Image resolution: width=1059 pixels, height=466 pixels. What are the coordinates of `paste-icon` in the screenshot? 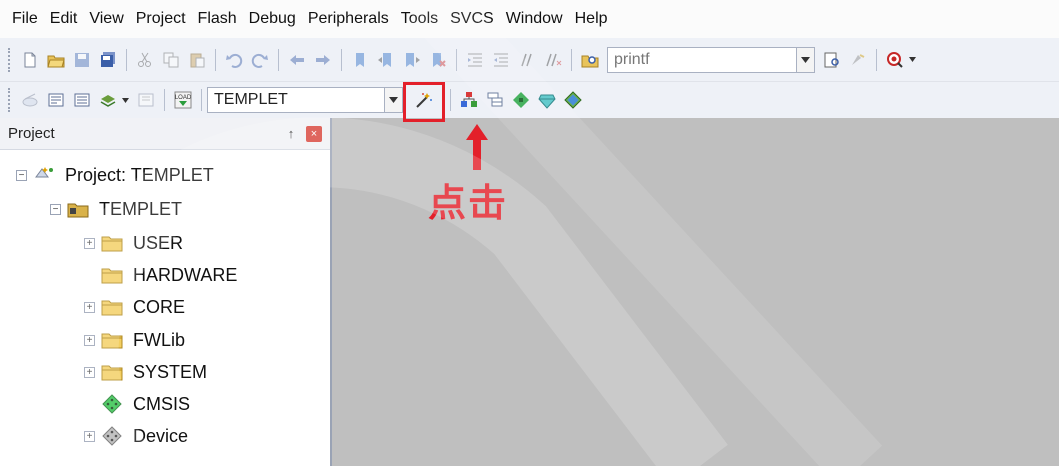 It's located at (197, 60).